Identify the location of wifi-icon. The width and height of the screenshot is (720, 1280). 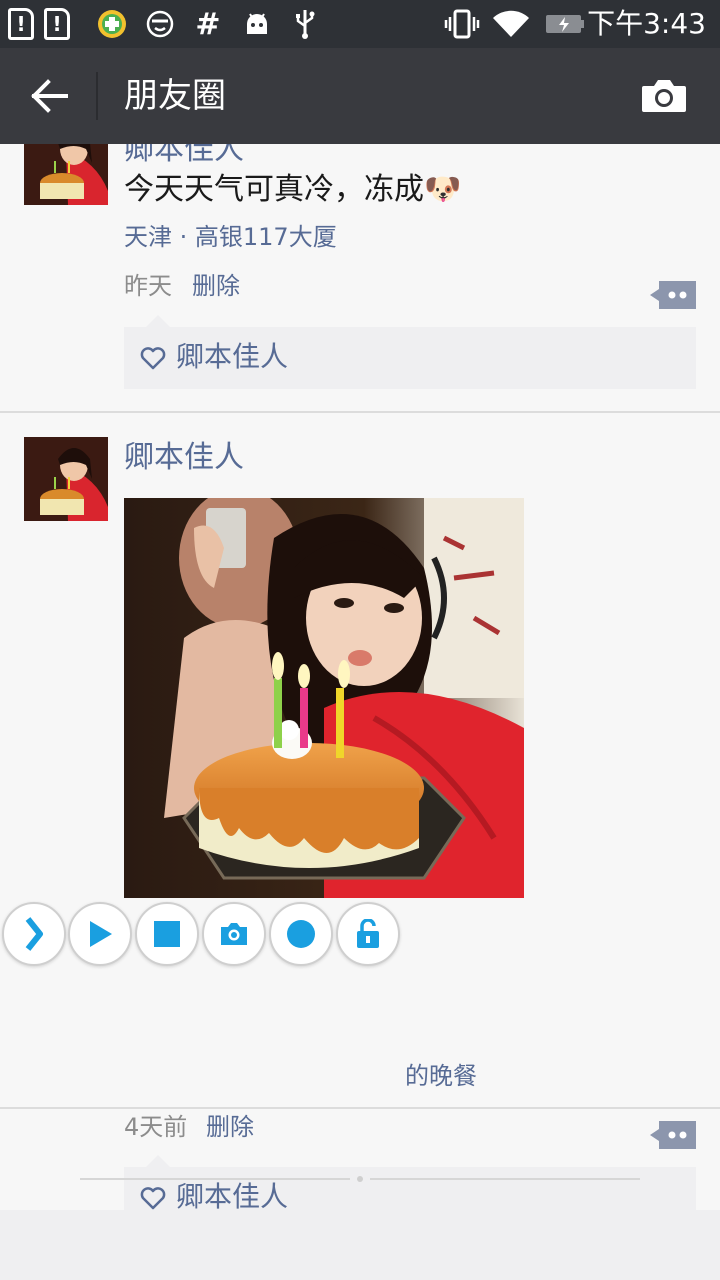
(511, 24).